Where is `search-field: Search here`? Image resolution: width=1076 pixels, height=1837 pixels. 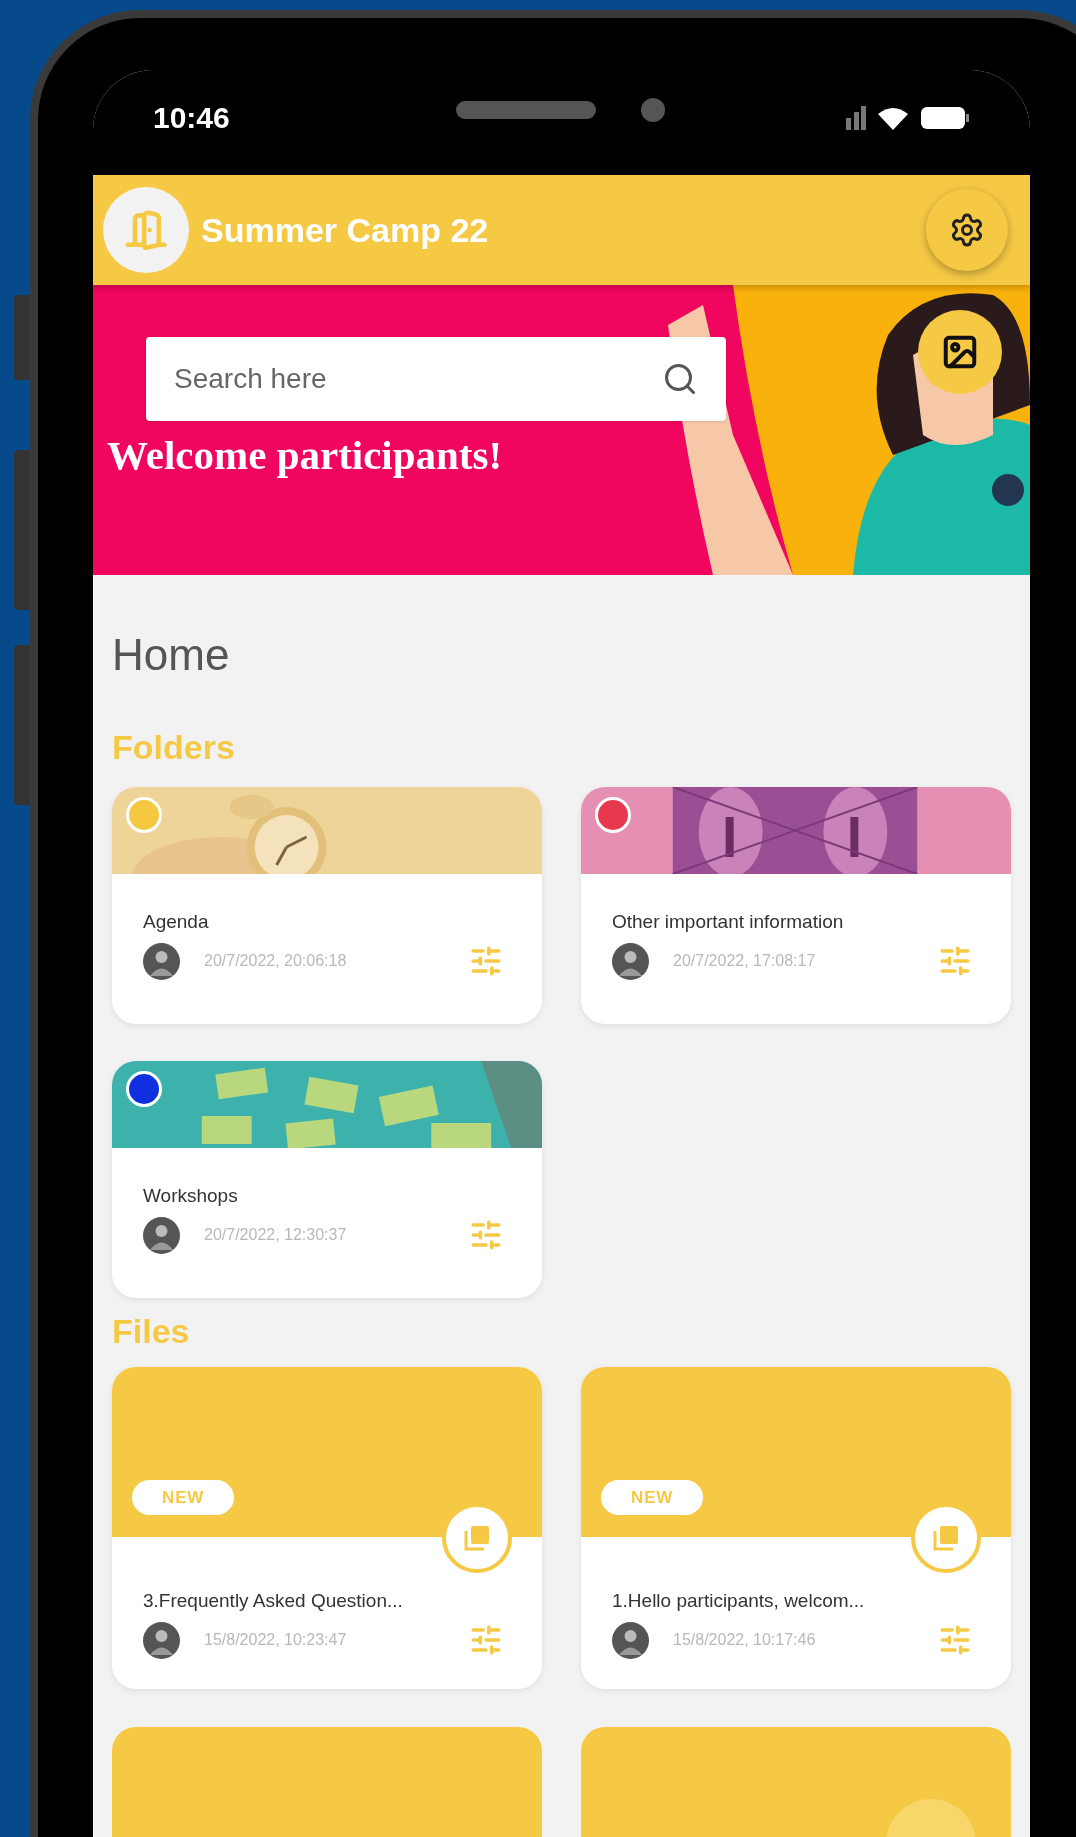 search-field: Search here is located at coordinates (436, 379).